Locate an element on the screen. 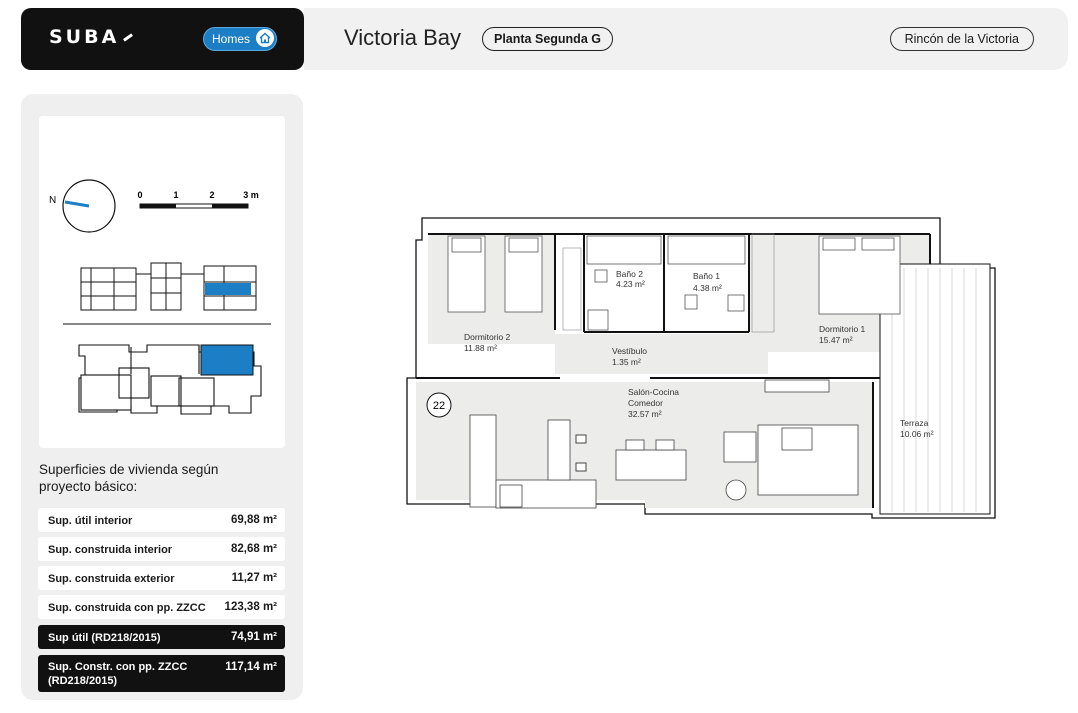 The image size is (1078, 713). stat-row: Sup. útil interior 69,88 m² is located at coordinates (161, 520).